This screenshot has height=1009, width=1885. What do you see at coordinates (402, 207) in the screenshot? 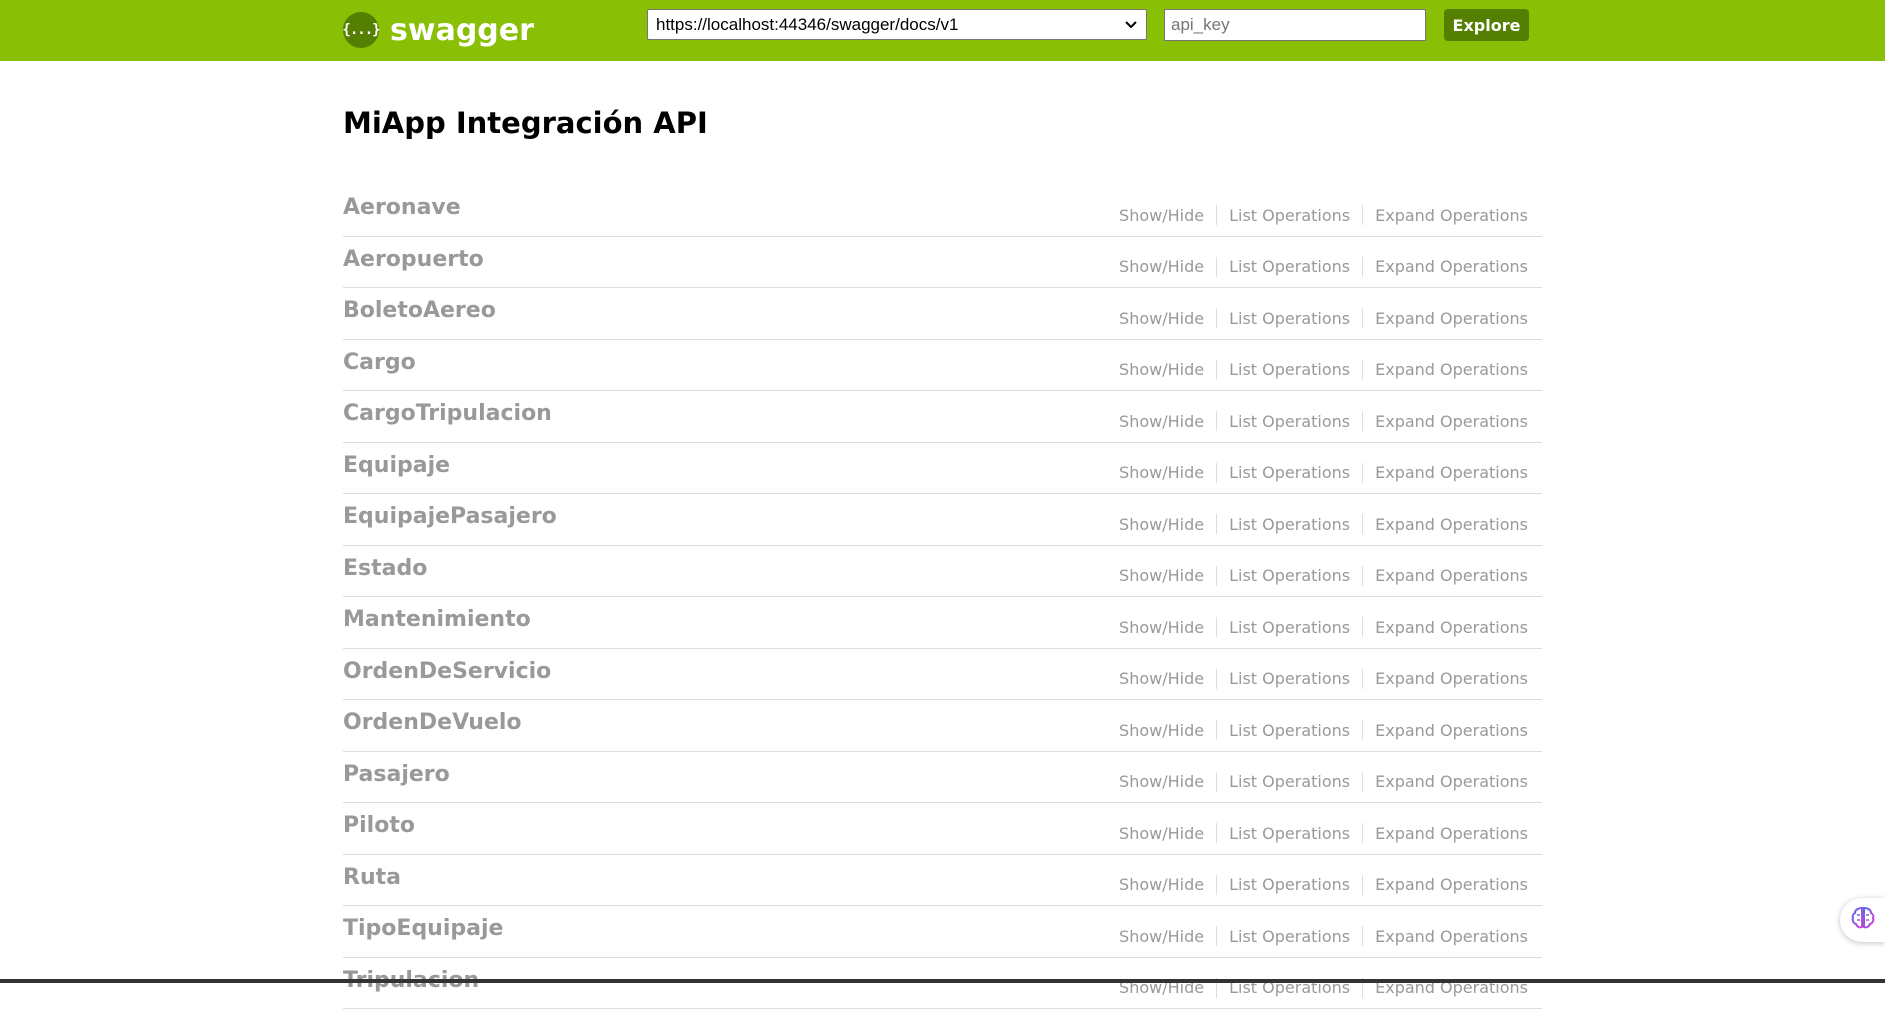
I see `resource-name: Aeronave` at bounding box center [402, 207].